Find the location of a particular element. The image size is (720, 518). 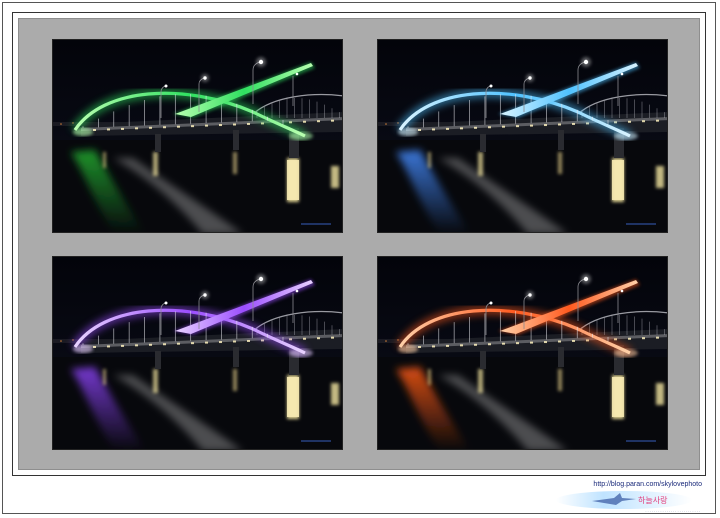

logo-text: 하늘사랑 is located at coordinates (653, 500).